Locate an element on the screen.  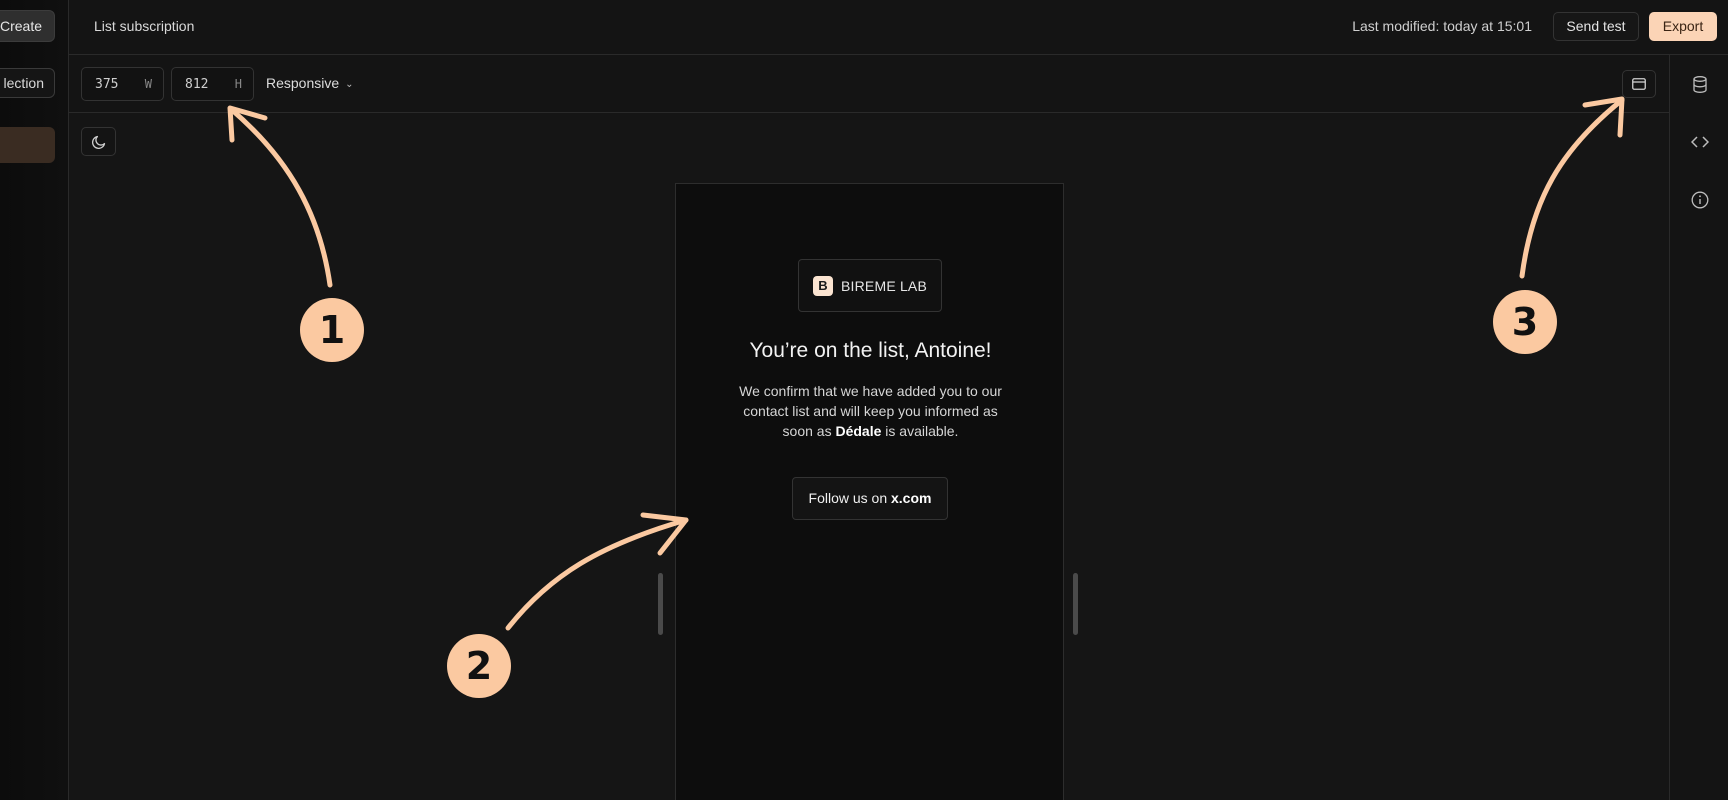
width-input: 375 W is located at coordinates (122, 84).